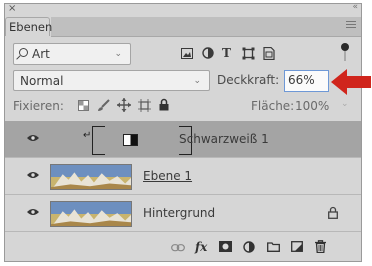  Describe the element at coordinates (41, 54) in the screenshot. I see `filter-kind-label: Art` at that location.